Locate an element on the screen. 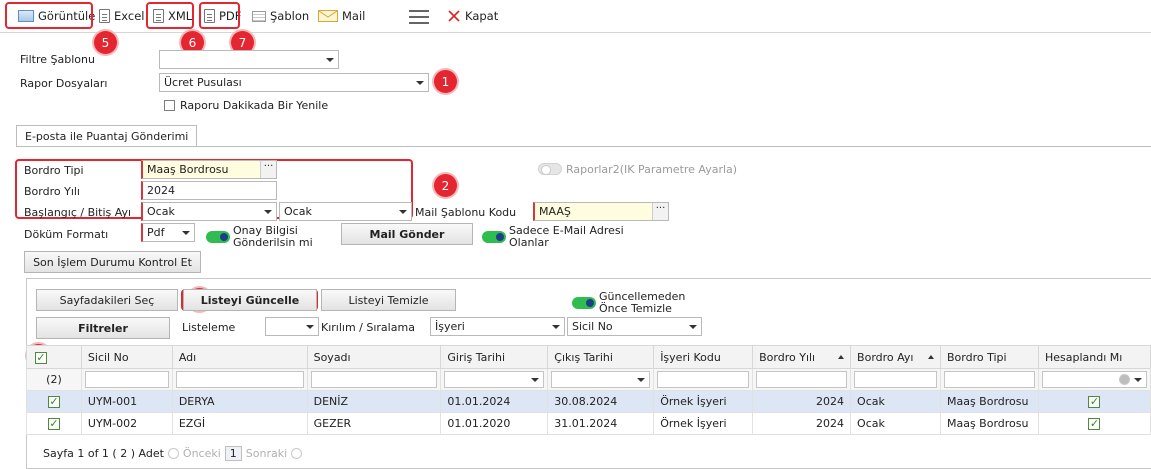  bordro-tipi-value: Maaş Bordrosu is located at coordinates (188, 169).